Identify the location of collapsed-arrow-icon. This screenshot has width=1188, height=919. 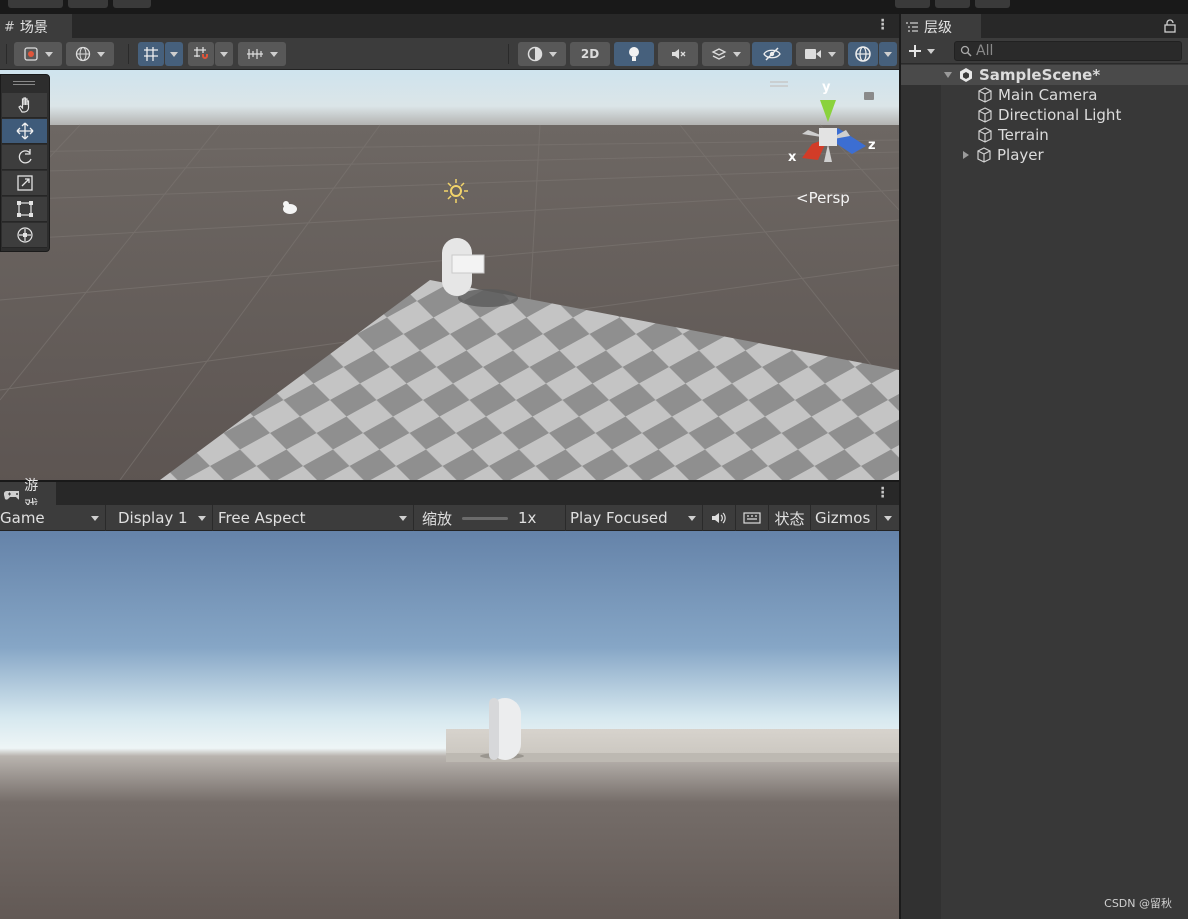
(966, 155).